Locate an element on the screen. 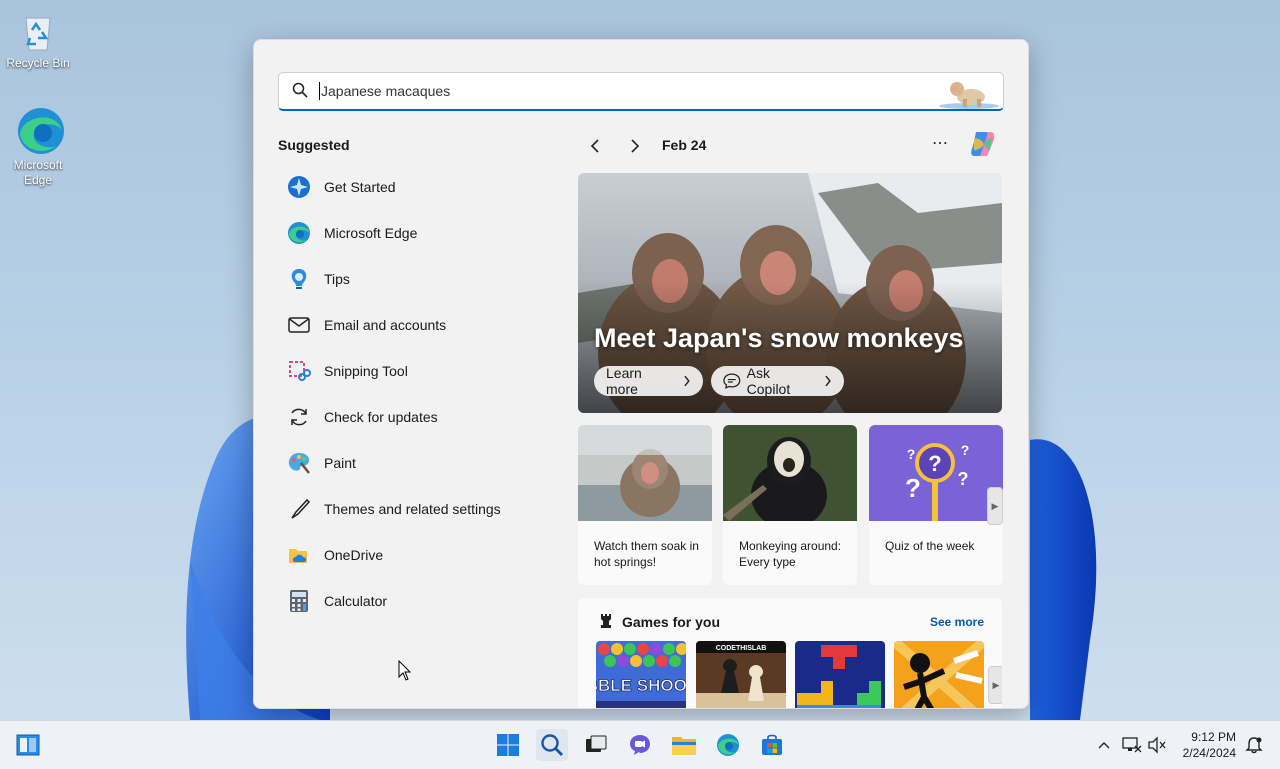  card-caption: Quiz of the week is located at coordinates (930, 546).